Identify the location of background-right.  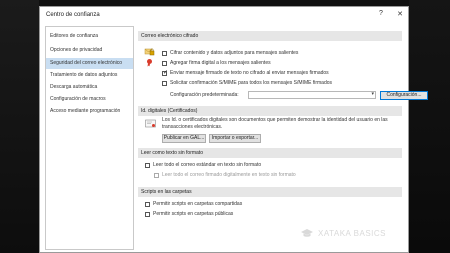
(429, 126).